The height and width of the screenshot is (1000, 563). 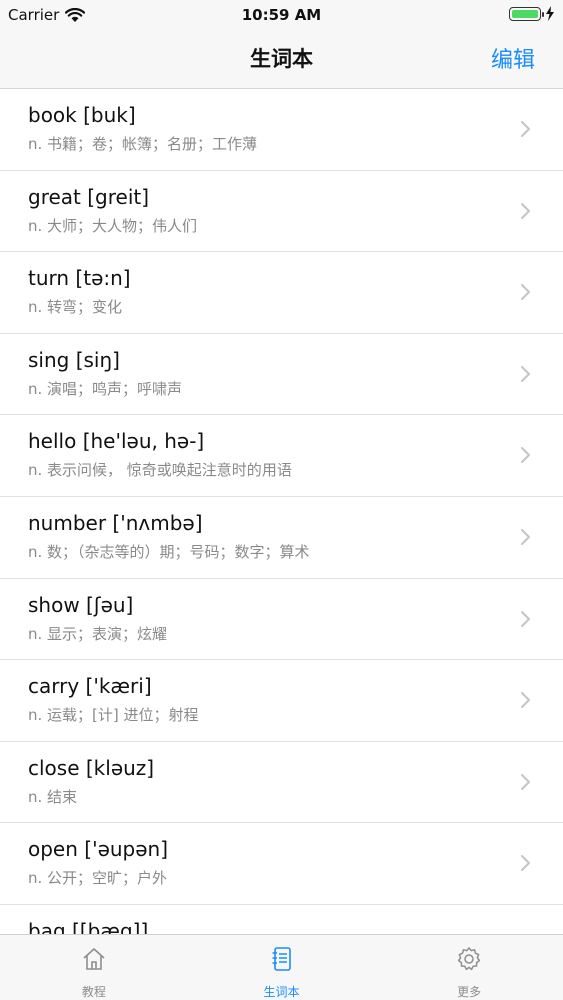 What do you see at coordinates (550, 13) in the screenshot?
I see `charging-bolt-icon` at bounding box center [550, 13].